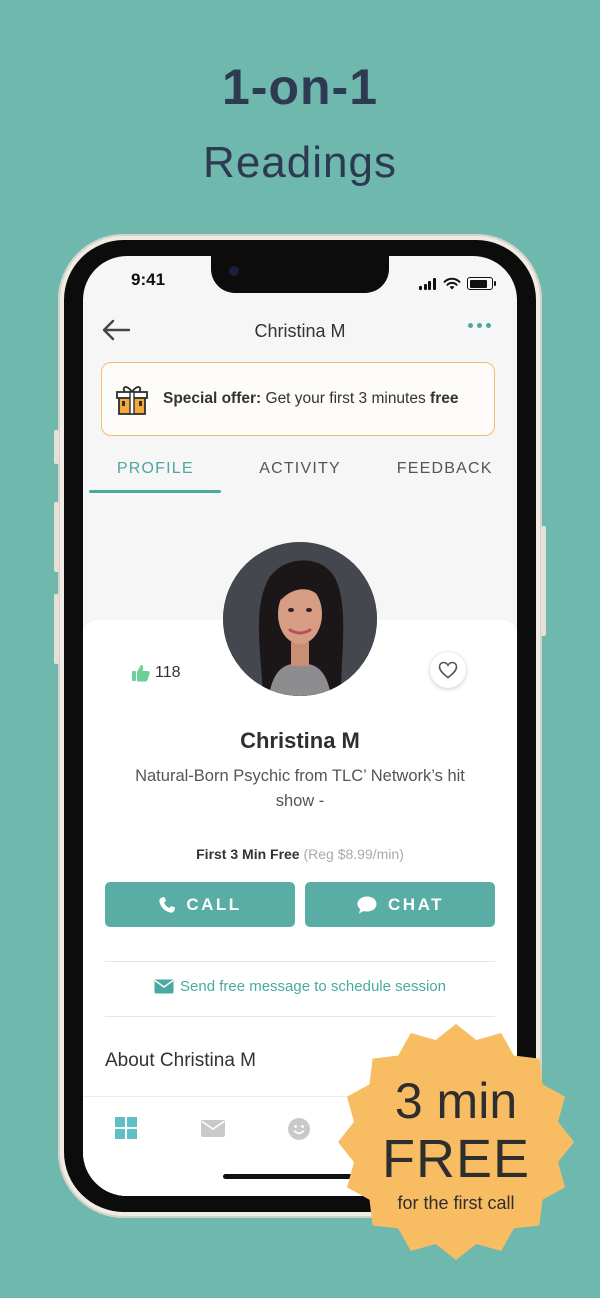  Describe the element at coordinates (300, 274) in the screenshot. I see `notch` at that location.